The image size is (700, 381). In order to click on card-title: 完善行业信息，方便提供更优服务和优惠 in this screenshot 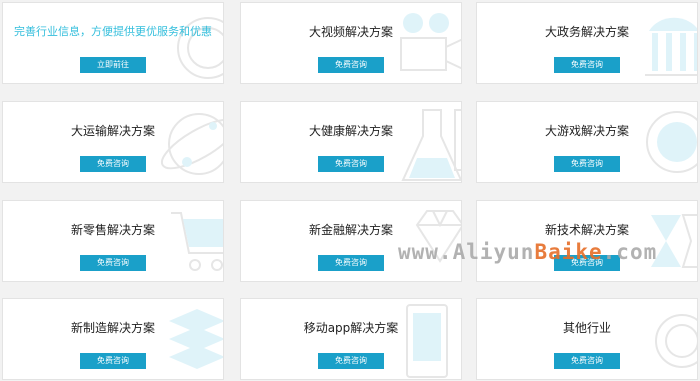, I will do `click(113, 31)`.